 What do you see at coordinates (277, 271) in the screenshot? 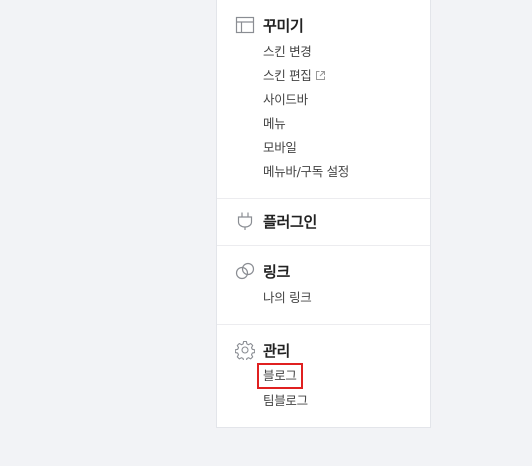
I see `section-title-link: 링크` at bounding box center [277, 271].